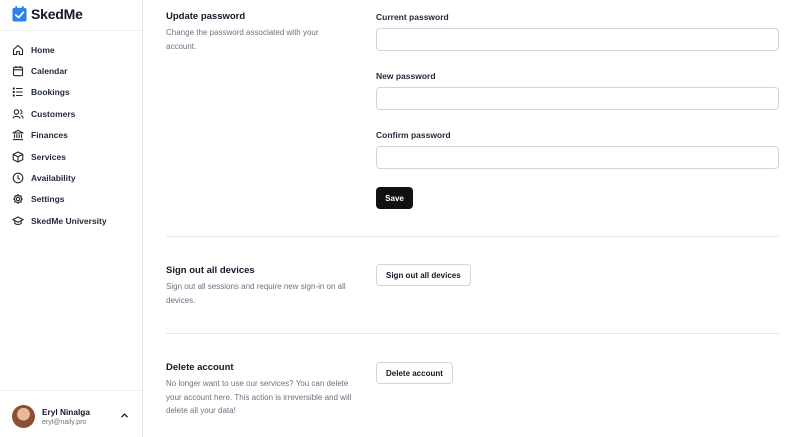  Describe the element at coordinates (48, 156) in the screenshot. I see `sidebar-item-label: Services` at that location.